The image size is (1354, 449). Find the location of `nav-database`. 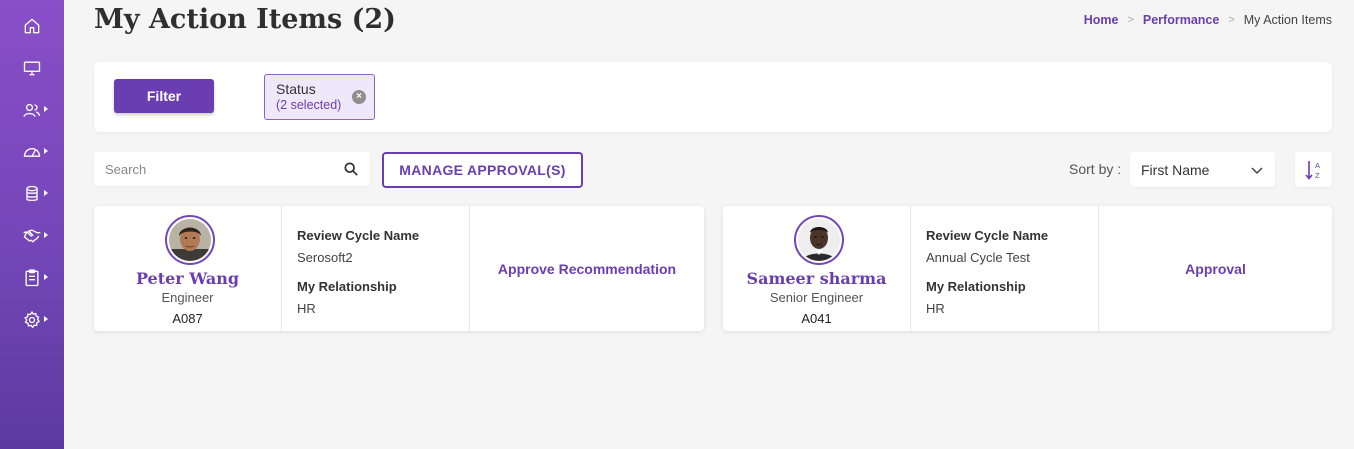

nav-database is located at coordinates (32, 194).